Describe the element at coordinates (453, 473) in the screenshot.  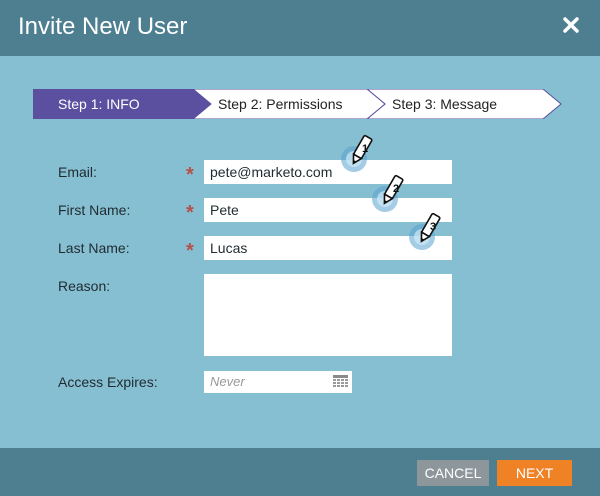
I see `cancel-button: CANCEL` at that location.